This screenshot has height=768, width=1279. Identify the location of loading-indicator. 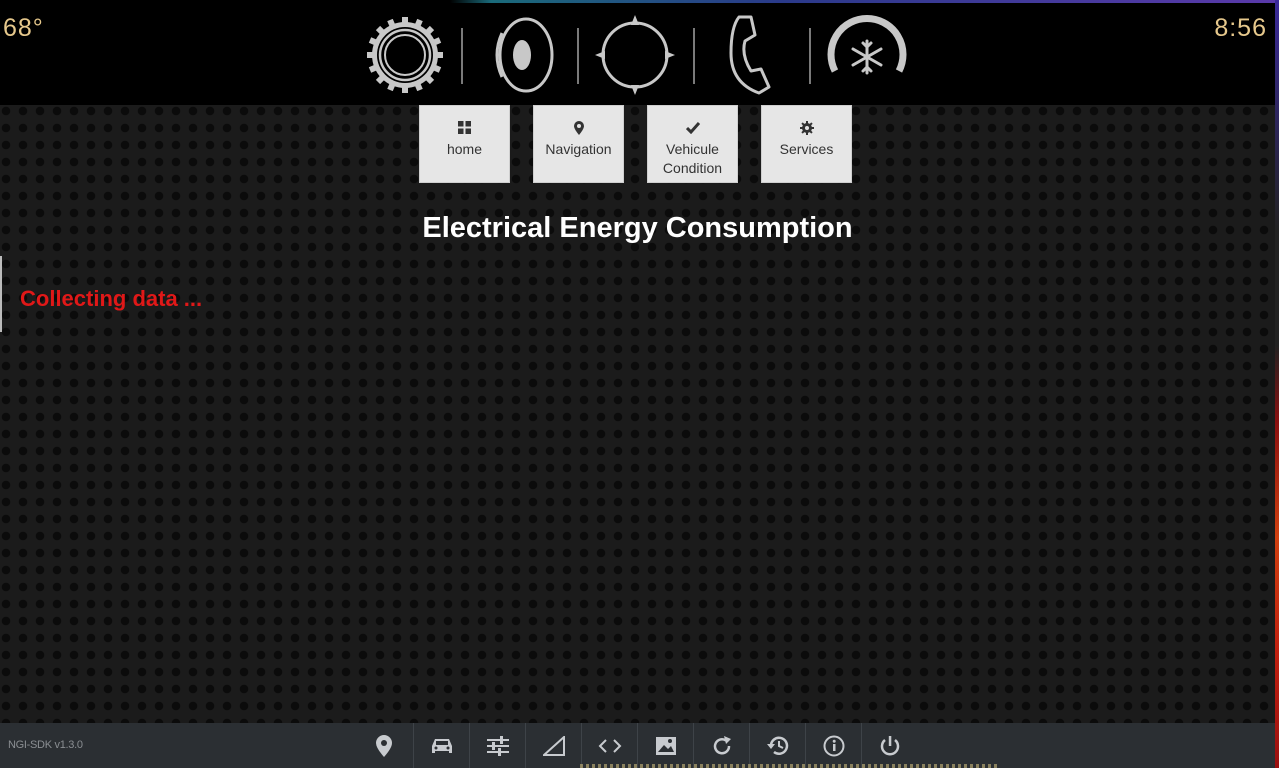
(790, 766).